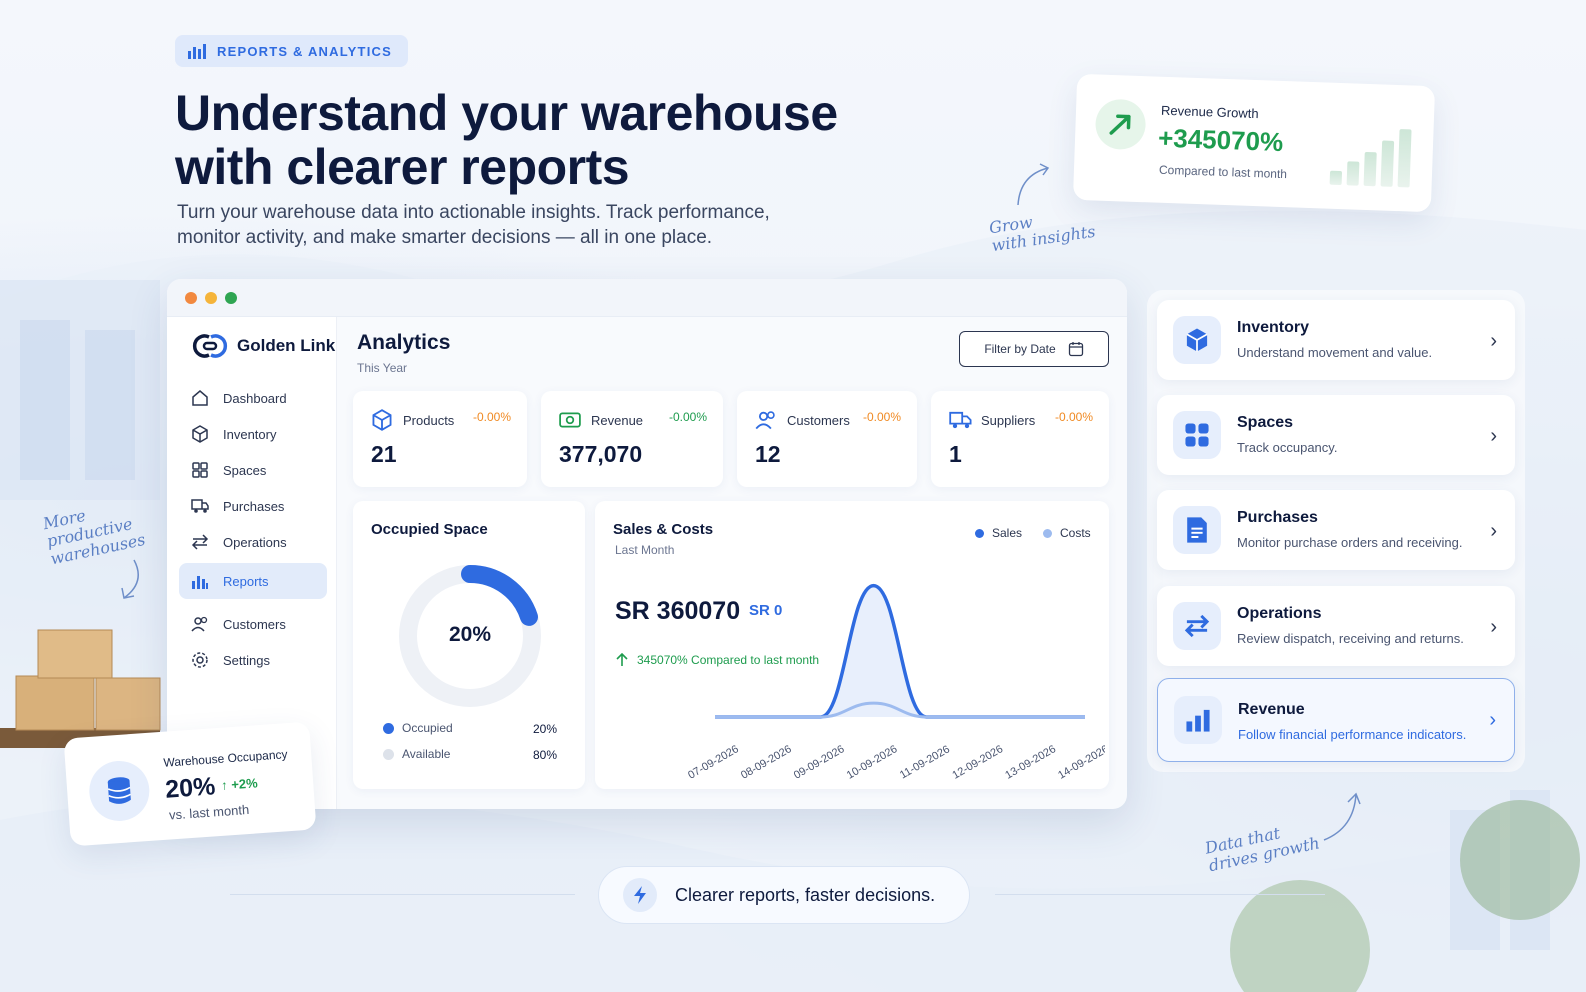  What do you see at coordinates (1120, 124) in the screenshot?
I see `trend-up-icon` at bounding box center [1120, 124].